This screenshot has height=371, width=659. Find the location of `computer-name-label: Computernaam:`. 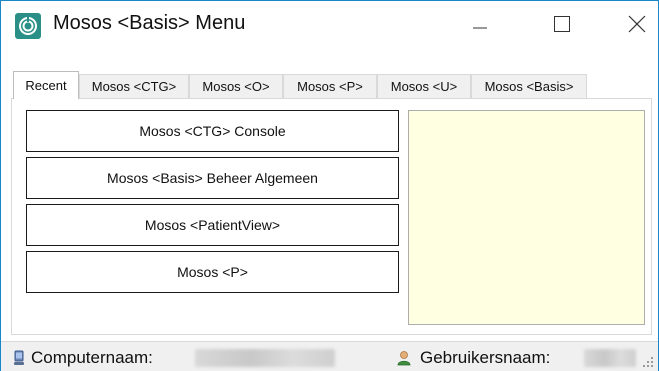

computer-name-label: Computernaam: is located at coordinates (92, 357).